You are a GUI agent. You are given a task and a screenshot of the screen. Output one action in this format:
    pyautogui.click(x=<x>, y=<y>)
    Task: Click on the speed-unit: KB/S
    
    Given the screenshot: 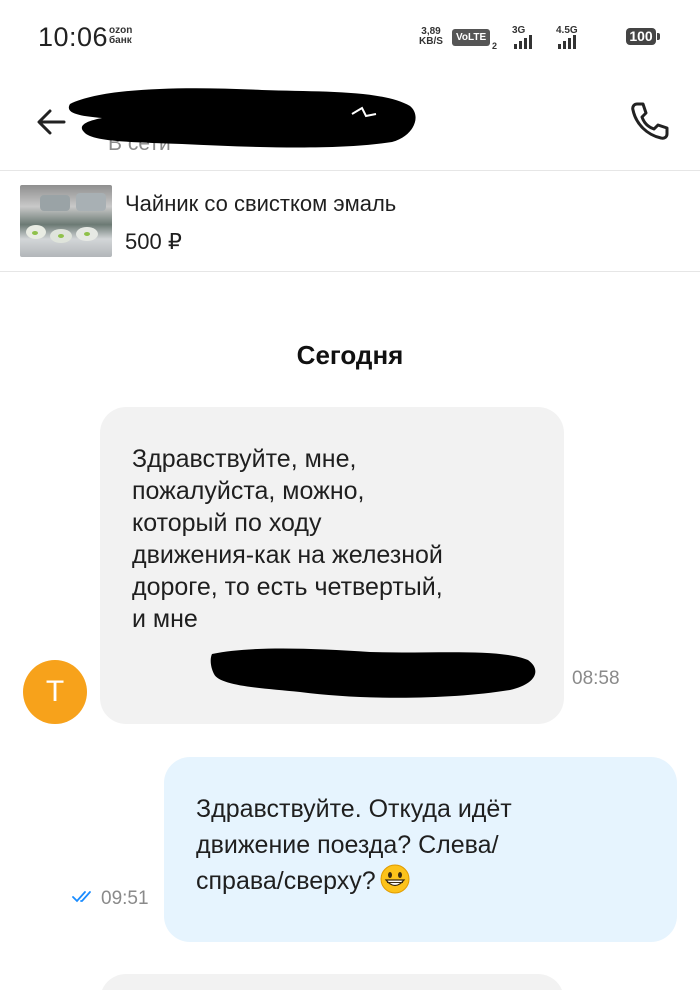 What is the action you would take?
    pyautogui.click(x=431, y=41)
    